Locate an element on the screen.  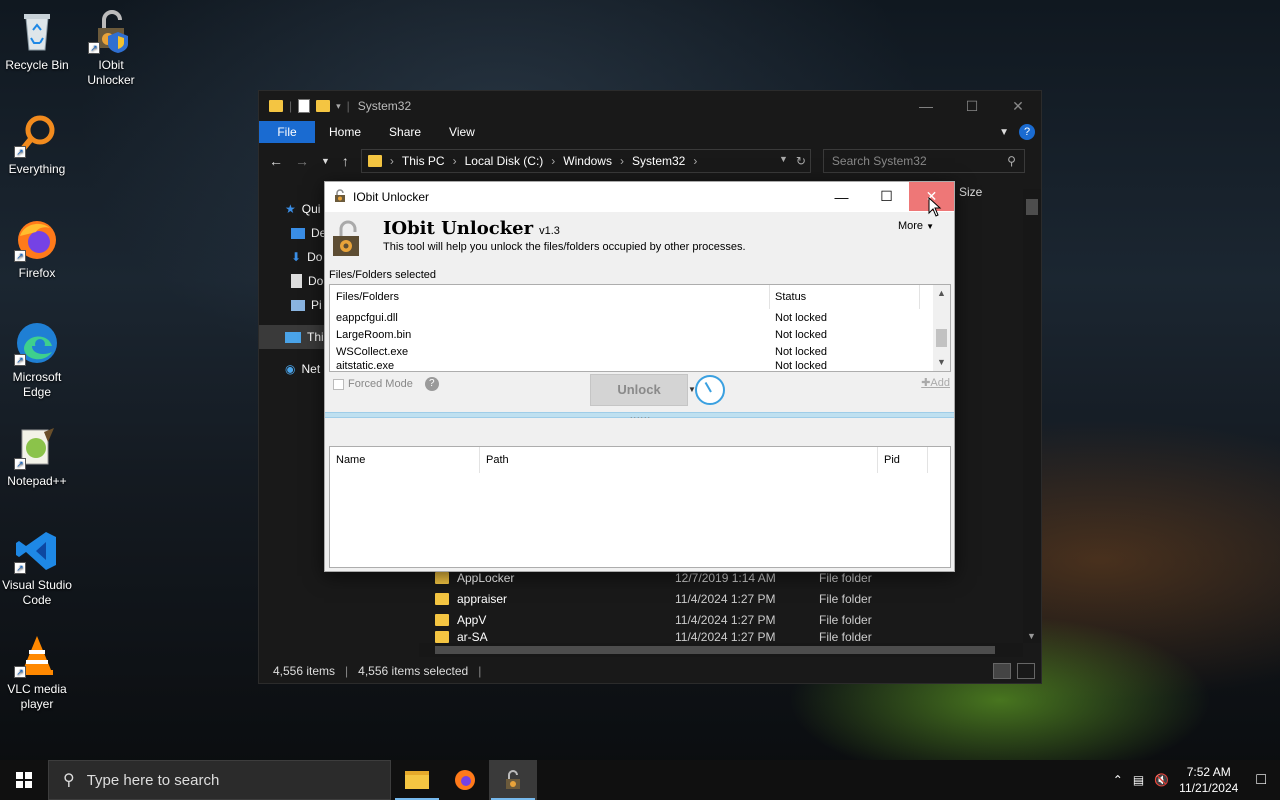
iobit-titlebar: IObit Unlocker — ☐ ✕ is located at coordinates (639, 197).